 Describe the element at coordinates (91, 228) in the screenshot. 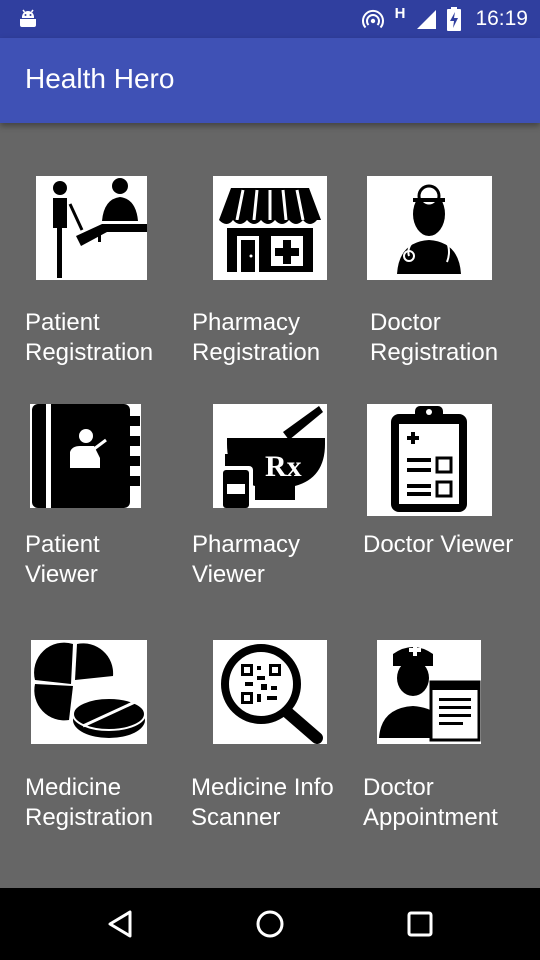

I see `patient-registration-icon` at that location.